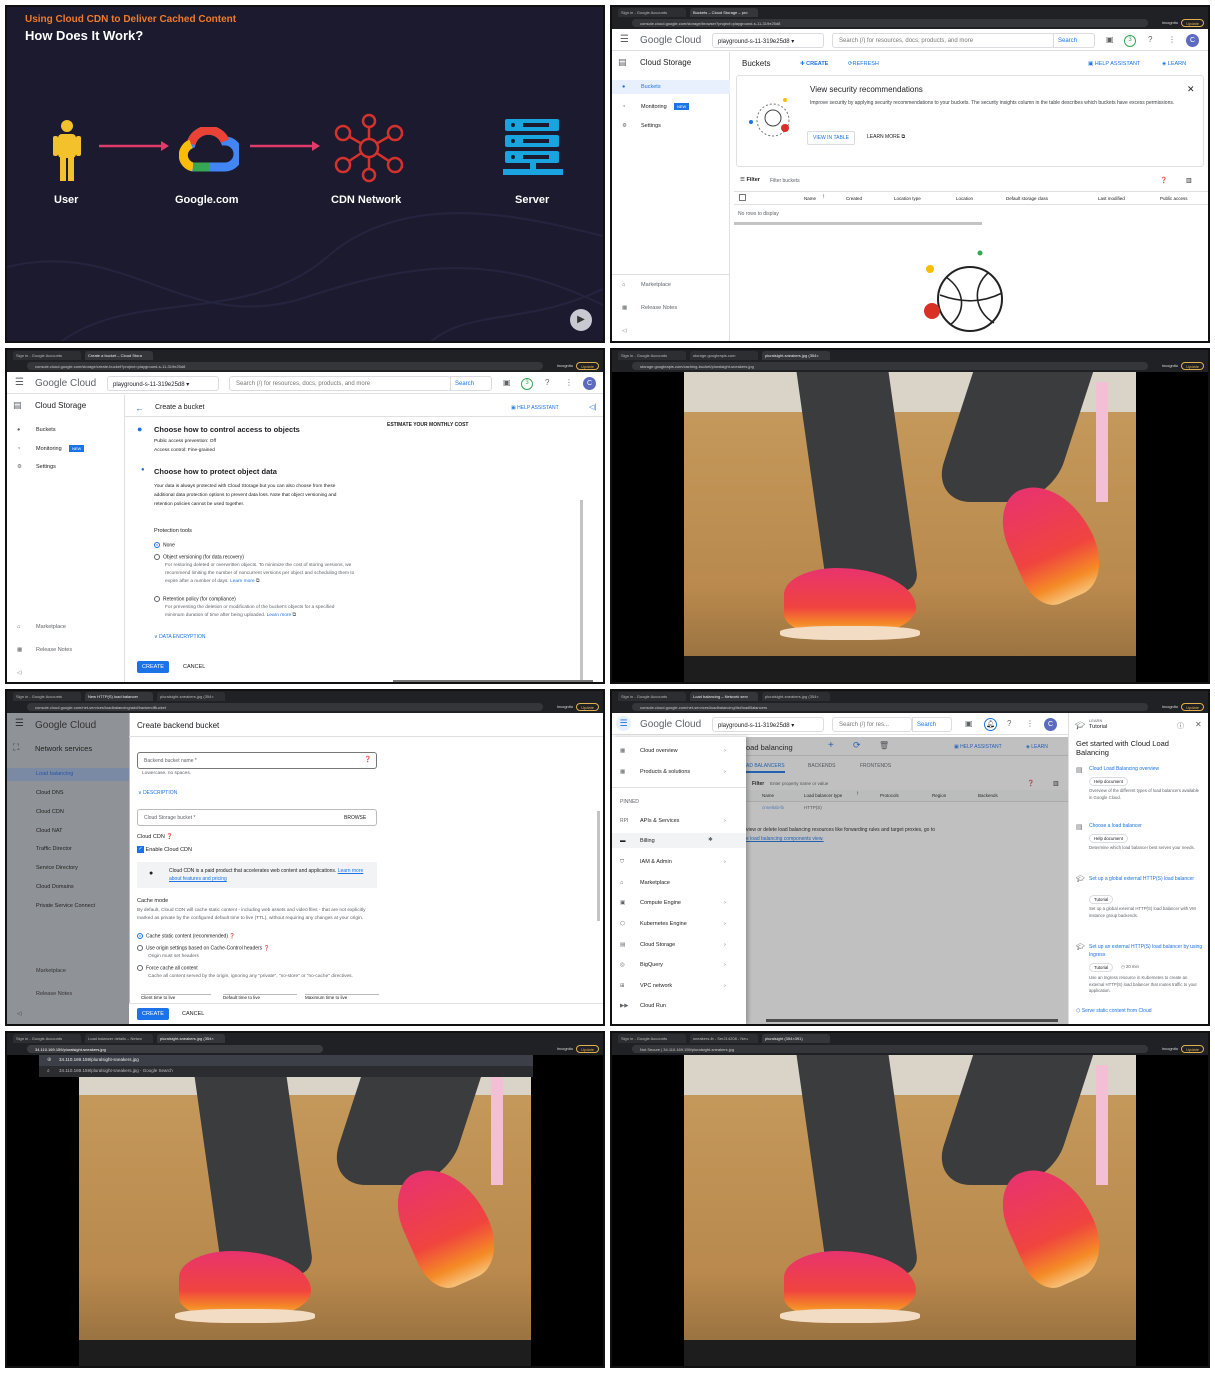 The height and width of the screenshot is (1373, 1215). What do you see at coordinates (119, 1038) in the screenshot?
I see `browser-tab: Load balancer details – Netwo` at bounding box center [119, 1038].